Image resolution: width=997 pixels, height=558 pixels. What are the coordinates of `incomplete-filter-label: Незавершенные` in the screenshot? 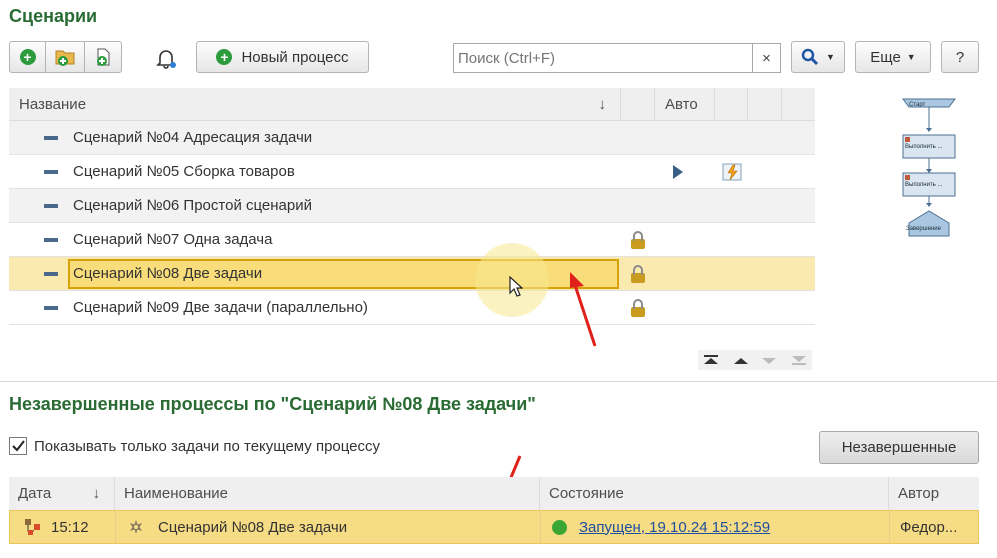 It's located at (899, 447).